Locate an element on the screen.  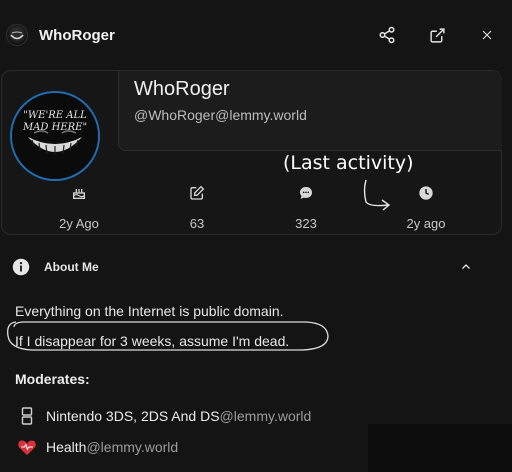
about-section-header: About Me is located at coordinates (256, 267).